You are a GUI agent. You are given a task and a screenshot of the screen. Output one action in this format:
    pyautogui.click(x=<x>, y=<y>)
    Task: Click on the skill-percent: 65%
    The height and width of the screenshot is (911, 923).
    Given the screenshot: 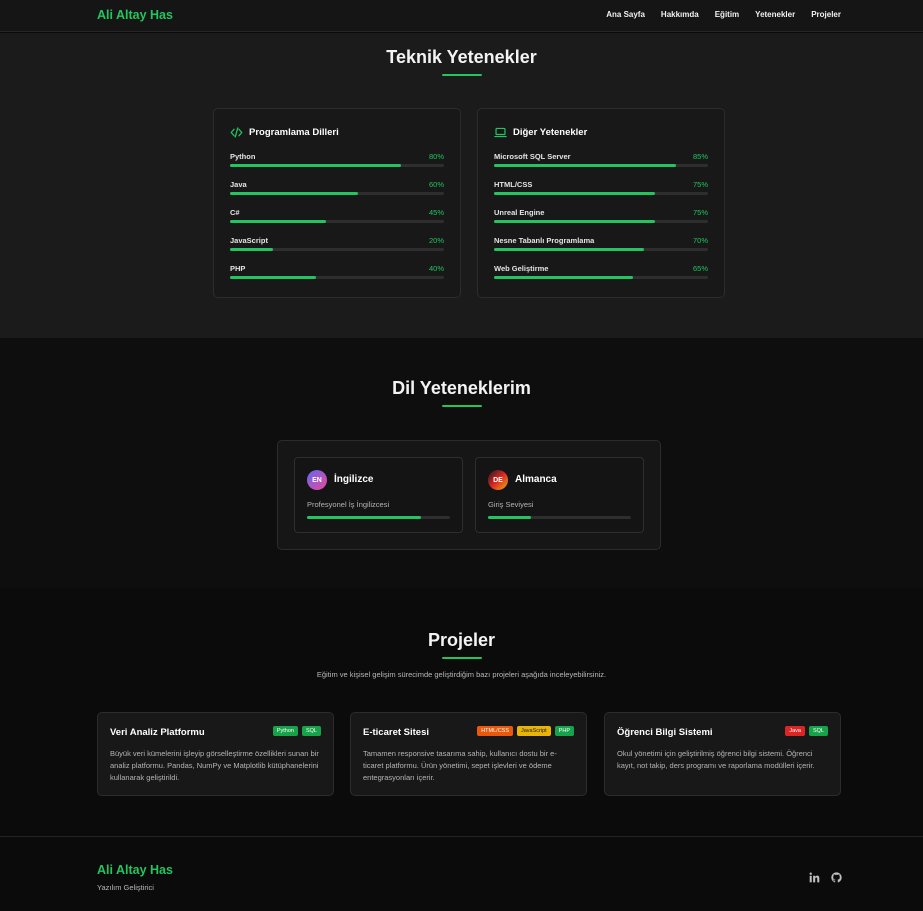 What is the action you would take?
    pyautogui.click(x=700, y=268)
    